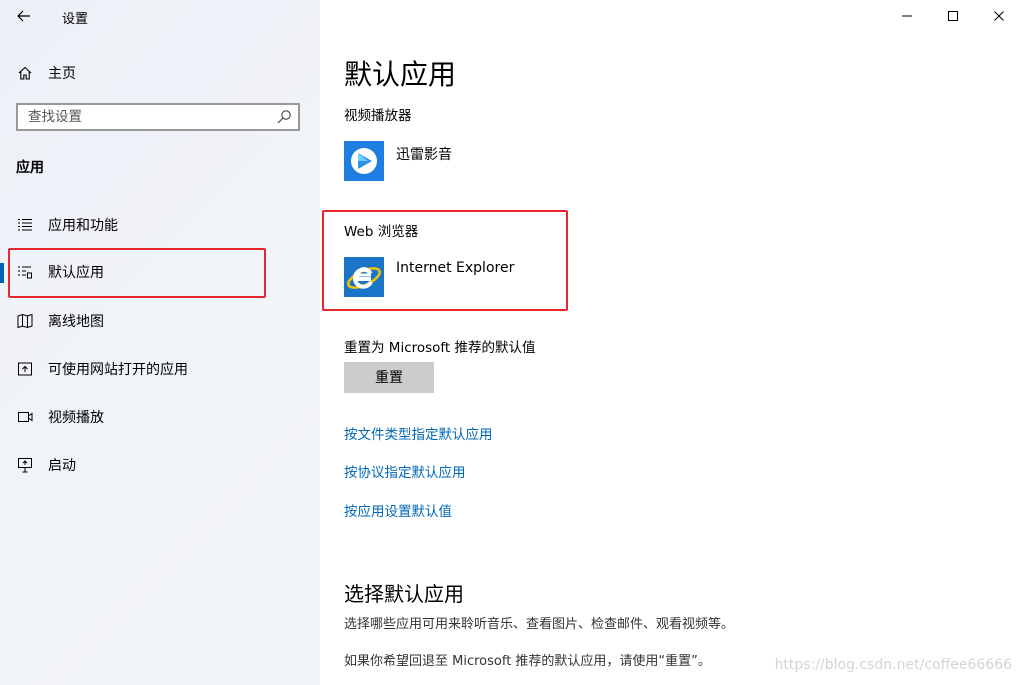 This screenshot has width=1022, height=685. Describe the element at coordinates (378, 116) in the screenshot. I see `video-player-heading: 视频播放器` at that location.